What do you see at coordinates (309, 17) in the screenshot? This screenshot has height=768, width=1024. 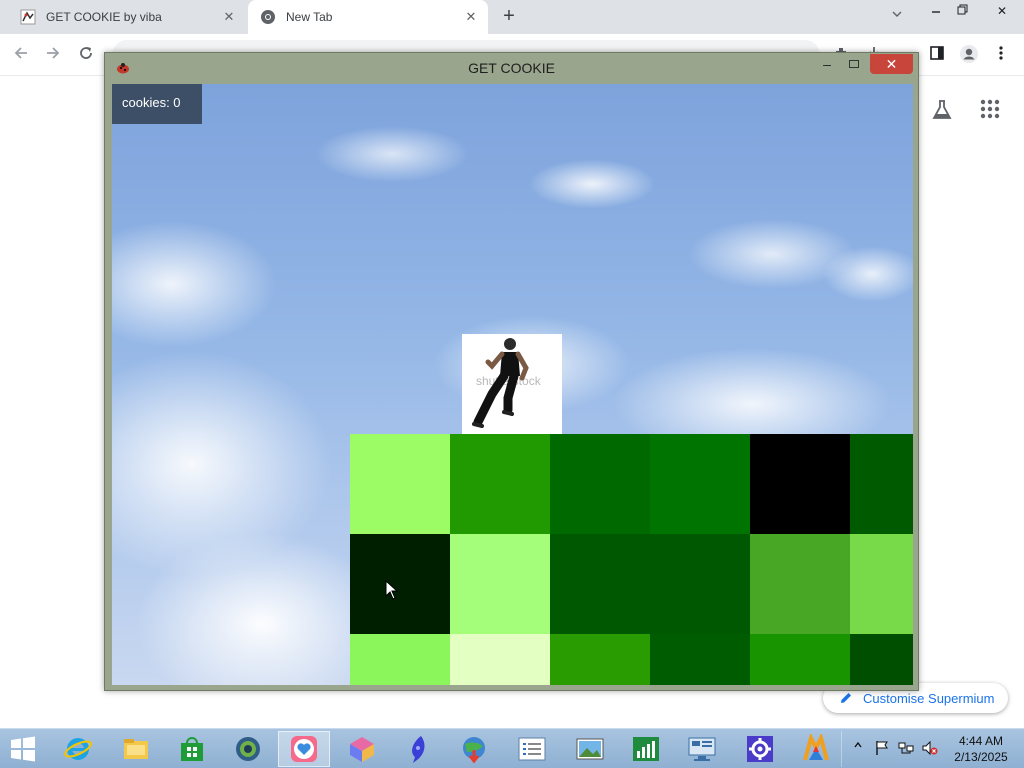 I see `tab-title: New Tab` at bounding box center [309, 17].